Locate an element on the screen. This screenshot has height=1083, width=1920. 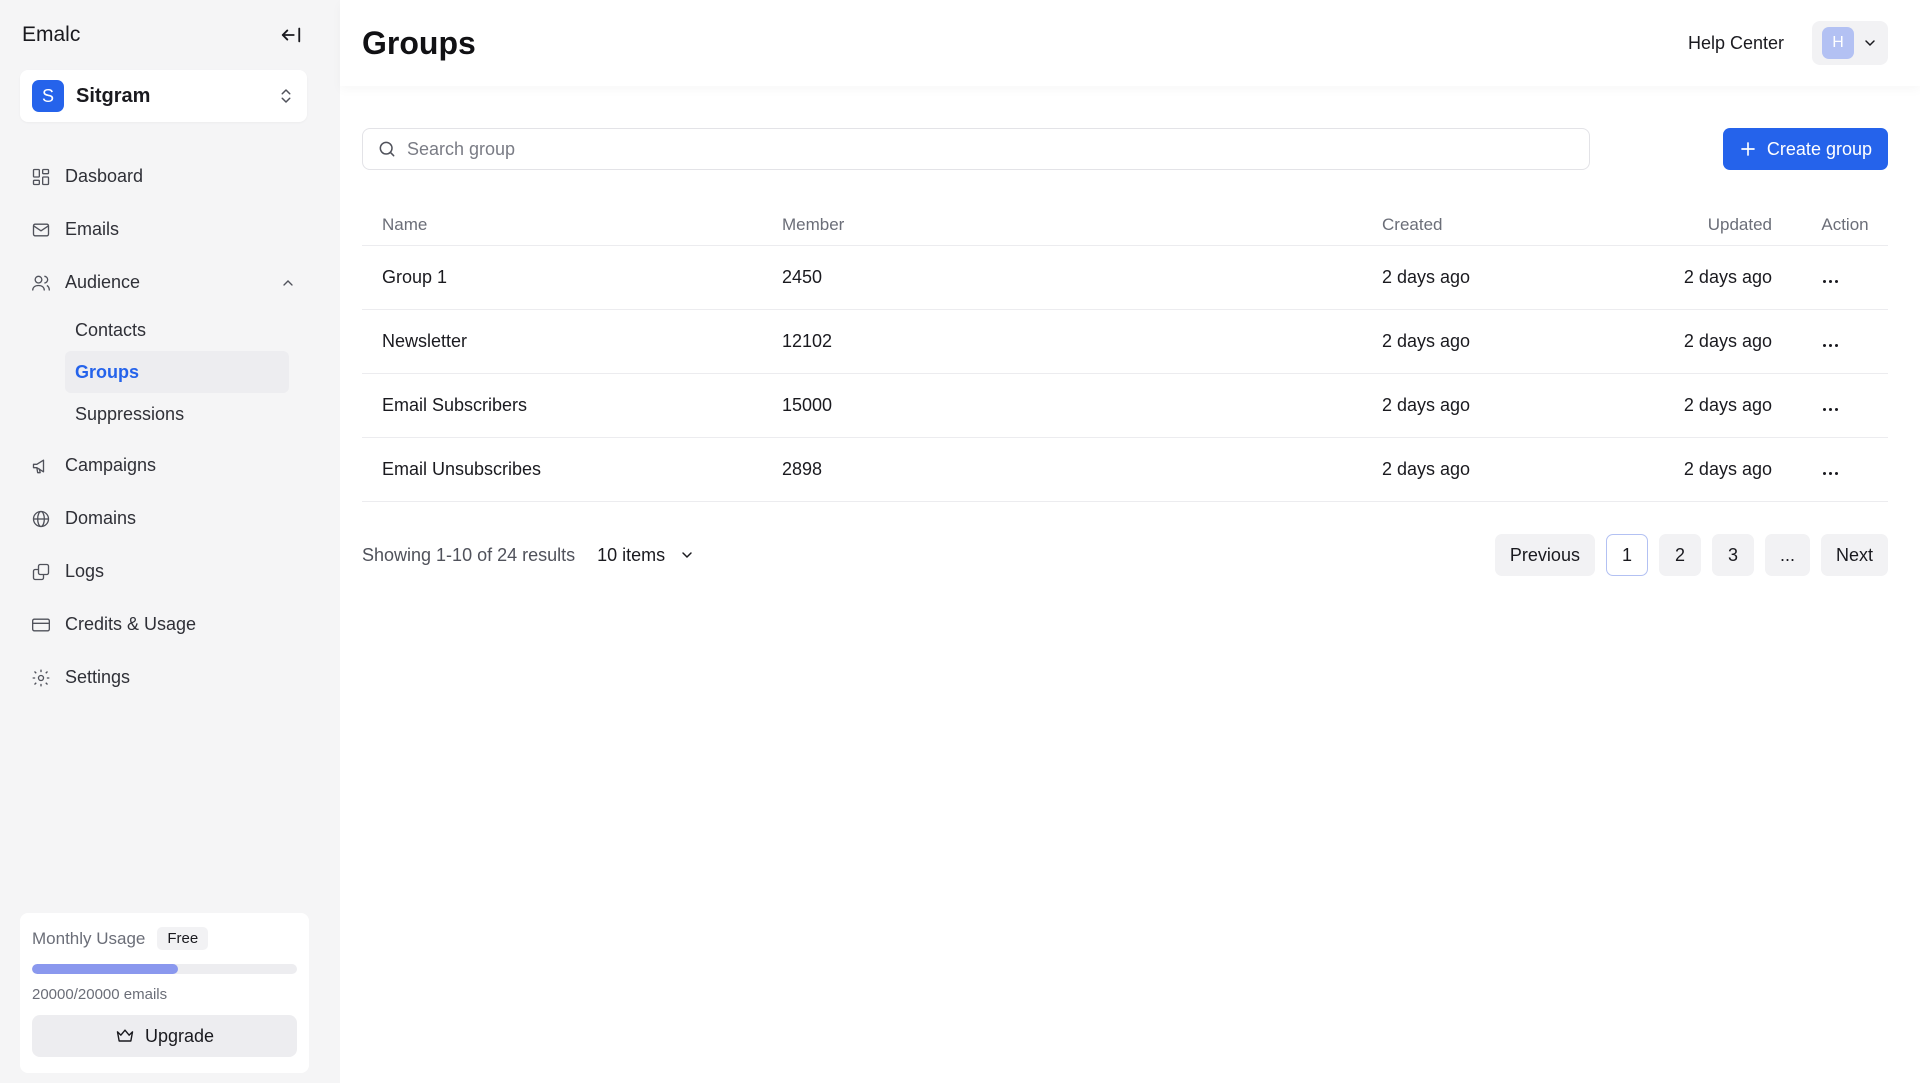
app-name: Emalc is located at coordinates (51, 34).